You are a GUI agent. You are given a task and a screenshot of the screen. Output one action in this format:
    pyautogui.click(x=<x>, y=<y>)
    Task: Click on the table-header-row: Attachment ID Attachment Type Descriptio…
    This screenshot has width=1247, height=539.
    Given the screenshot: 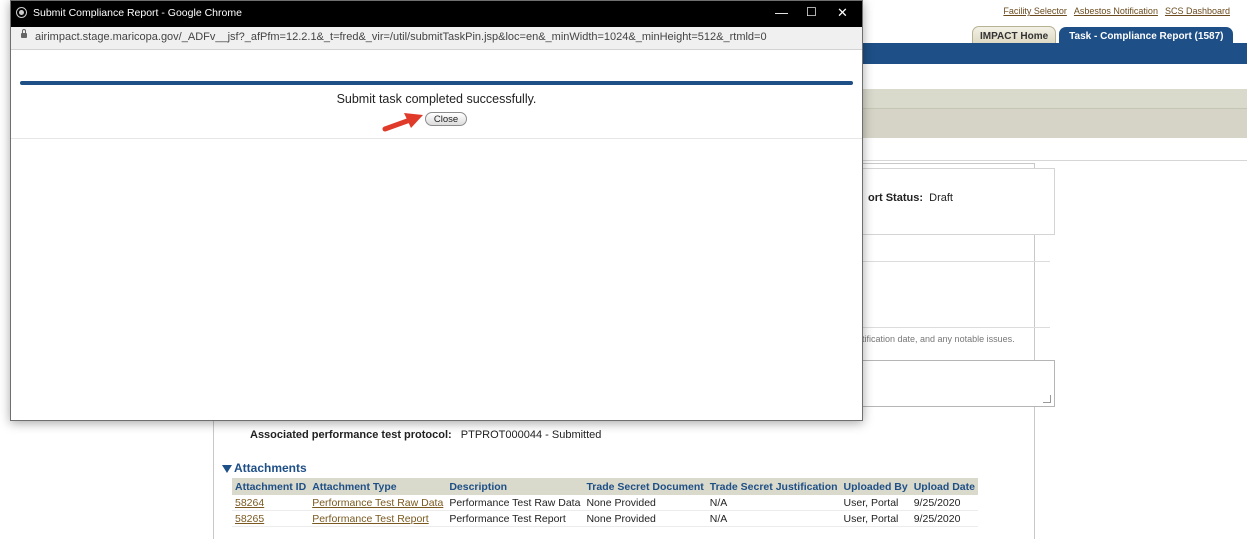 What is the action you would take?
    pyautogui.click(x=605, y=486)
    